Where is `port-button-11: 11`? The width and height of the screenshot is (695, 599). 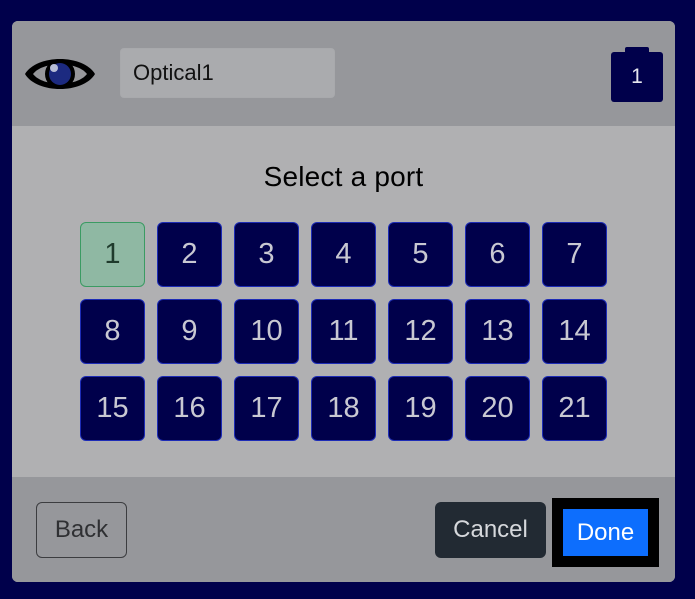
port-button-11: 11 is located at coordinates (343, 331).